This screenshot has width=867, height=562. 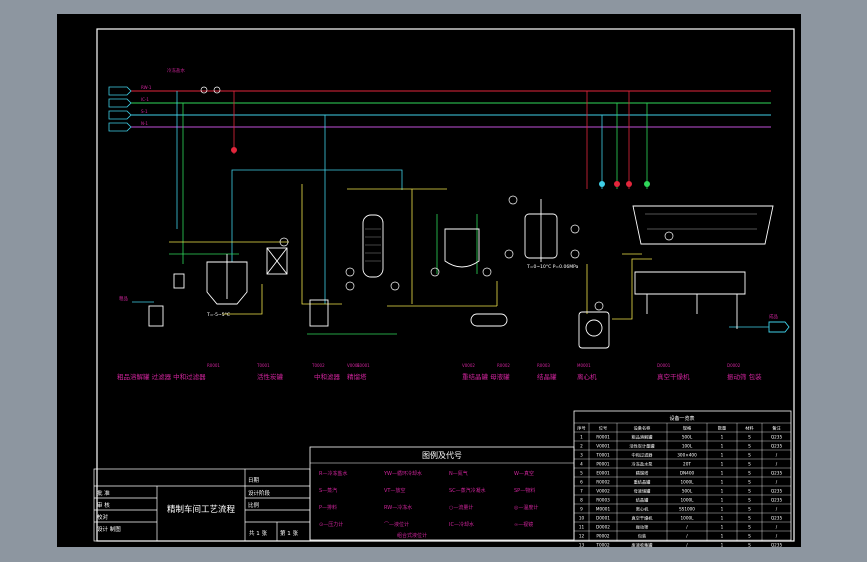 I want to click on equipment-caption: 重结晶罐 母液罐, so click(x=486, y=376).